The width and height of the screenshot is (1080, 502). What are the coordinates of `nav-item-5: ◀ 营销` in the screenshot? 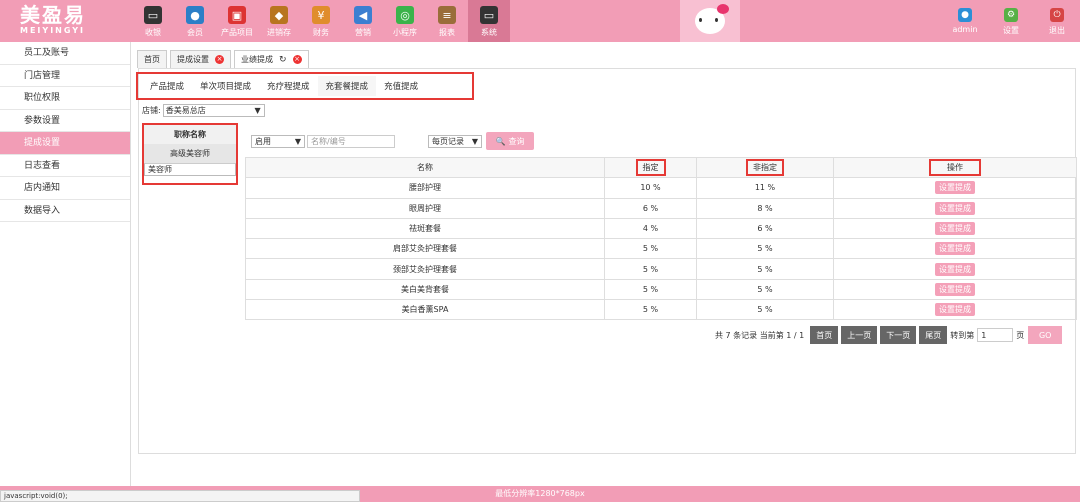 It's located at (363, 21).